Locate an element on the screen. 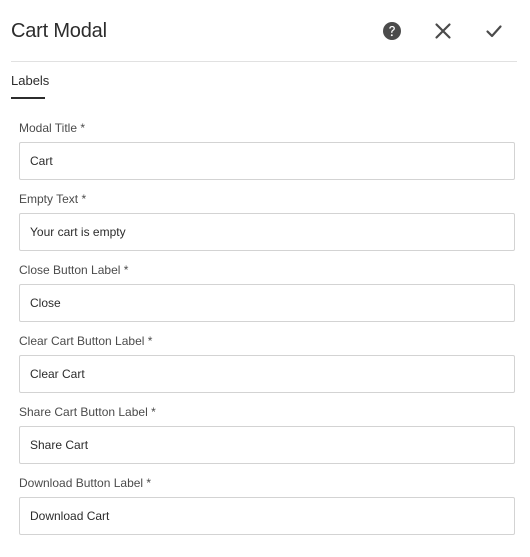 This screenshot has height=557, width=530. empty-text-field: Empty Text * is located at coordinates (267, 221).